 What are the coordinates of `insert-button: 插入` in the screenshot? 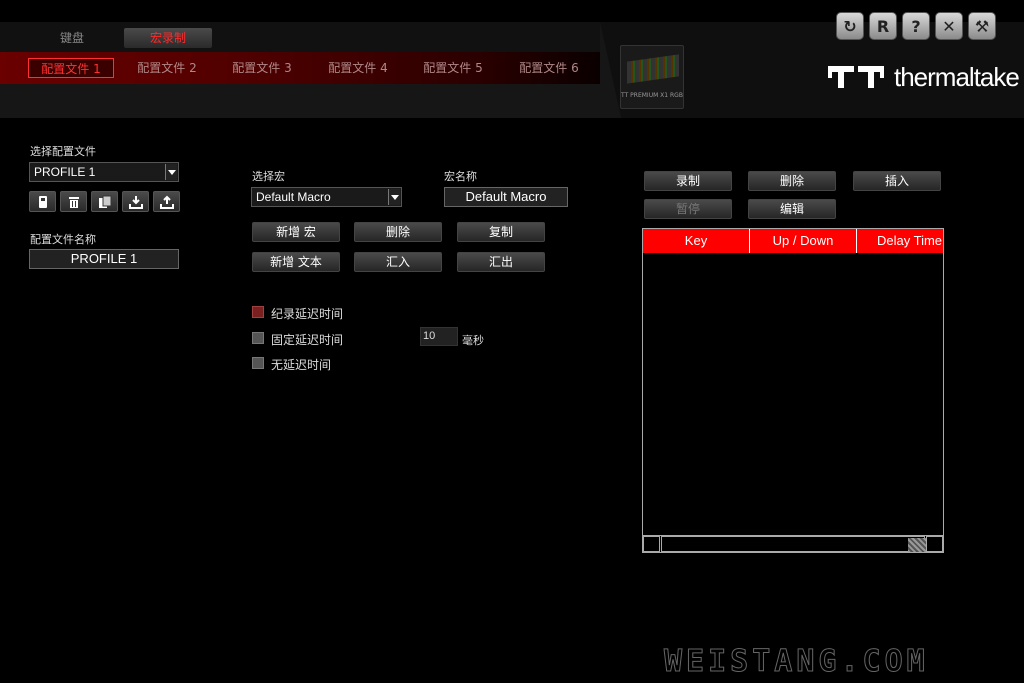 It's located at (897, 181).